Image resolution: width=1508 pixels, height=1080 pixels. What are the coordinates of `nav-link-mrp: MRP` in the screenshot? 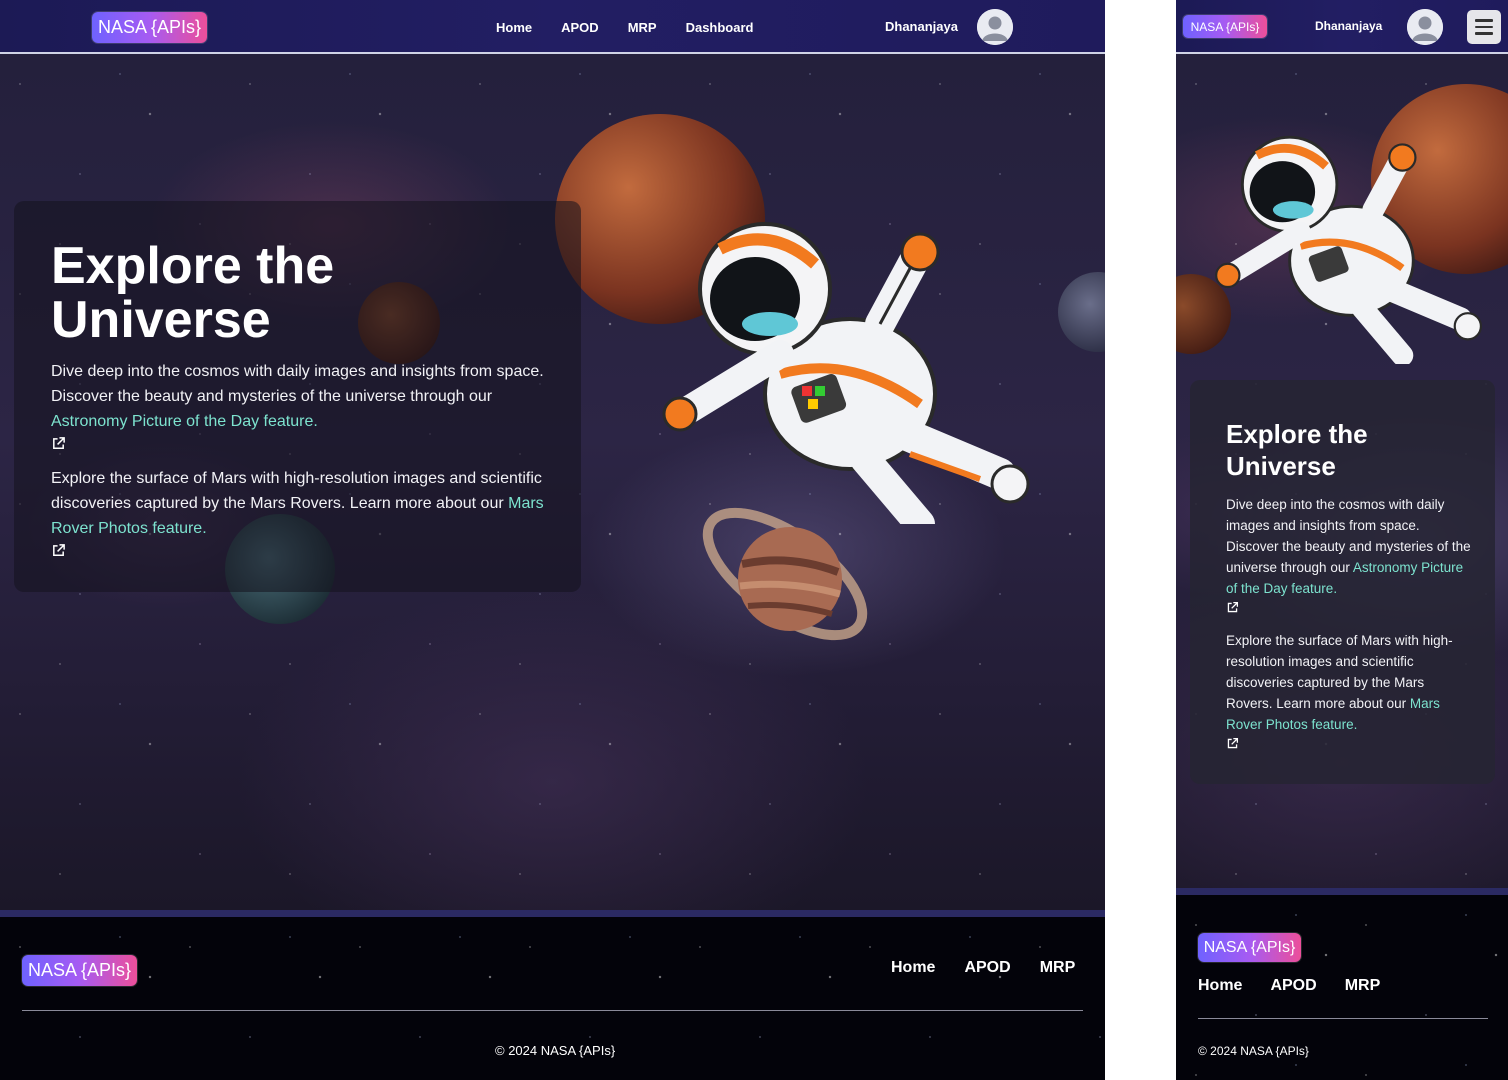 It's located at (642, 27).